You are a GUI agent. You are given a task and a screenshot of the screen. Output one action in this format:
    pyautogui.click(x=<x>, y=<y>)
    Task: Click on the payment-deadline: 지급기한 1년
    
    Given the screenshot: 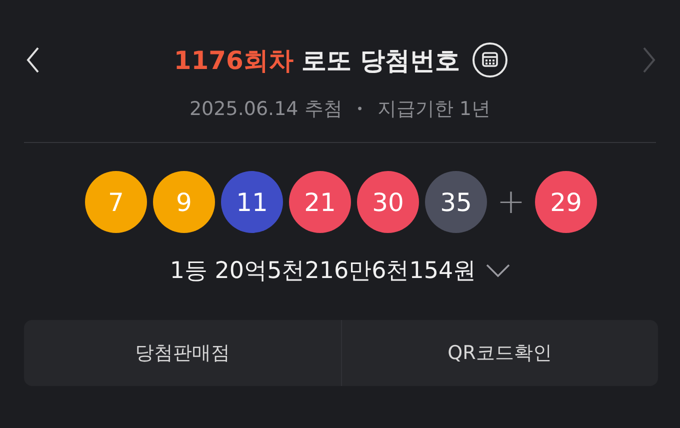 What is the action you would take?
    pyautogui.click(x=434, y=109)
    